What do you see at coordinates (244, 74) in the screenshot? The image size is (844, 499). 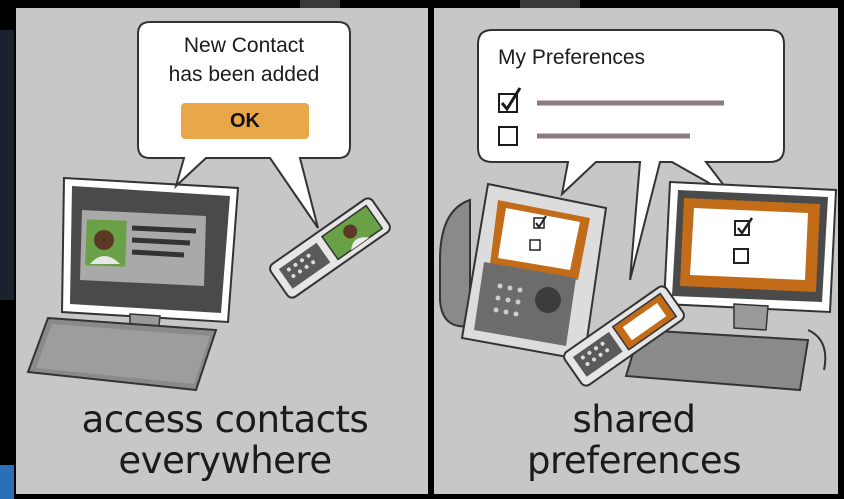 I see `notification-message-line2: has been added` at bounding box center [244, 74].